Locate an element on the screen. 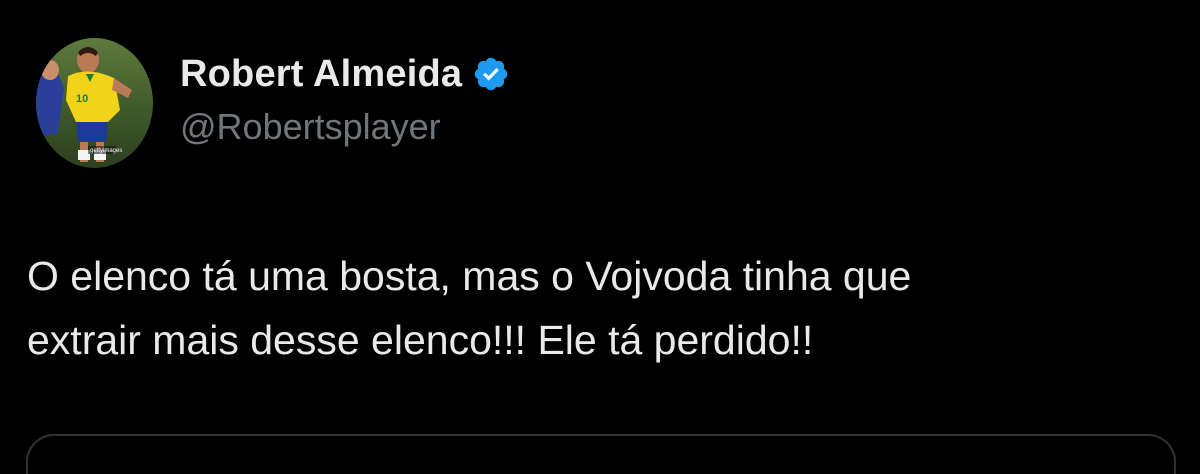 The height and width of the screenshot is (474, 1200). avatar: 10 gettyimages is located at coordinates (94, 103).